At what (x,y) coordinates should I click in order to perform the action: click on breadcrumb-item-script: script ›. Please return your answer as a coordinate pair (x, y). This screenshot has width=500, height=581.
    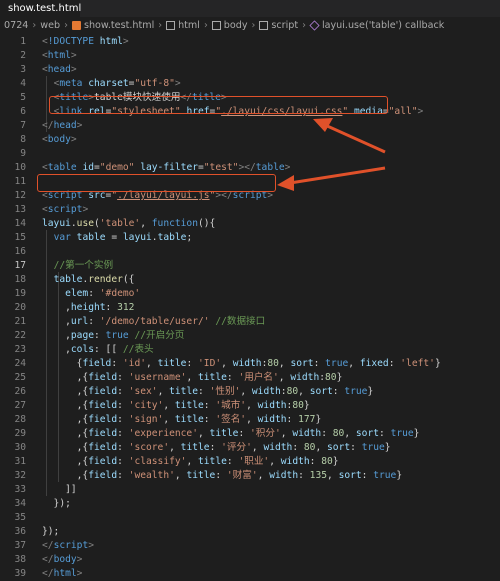
    Looking at the image, I should click on (282, 25).